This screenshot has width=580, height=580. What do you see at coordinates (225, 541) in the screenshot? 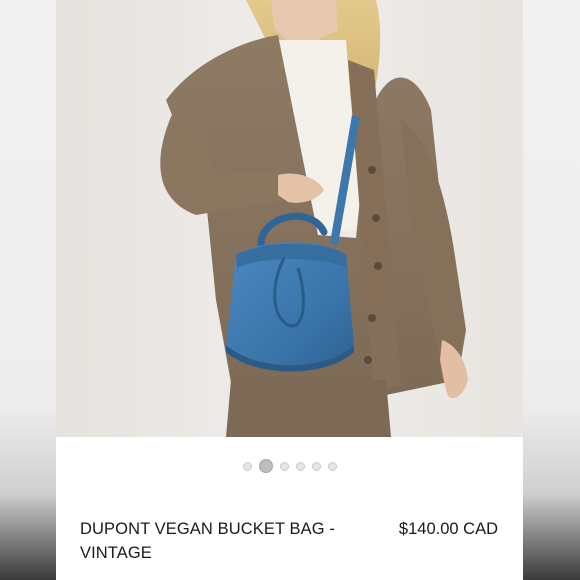
I see `product-title: DUPONT VEGAN BUCKET BAG - VINTAGE` at bounding box center [225, 541].